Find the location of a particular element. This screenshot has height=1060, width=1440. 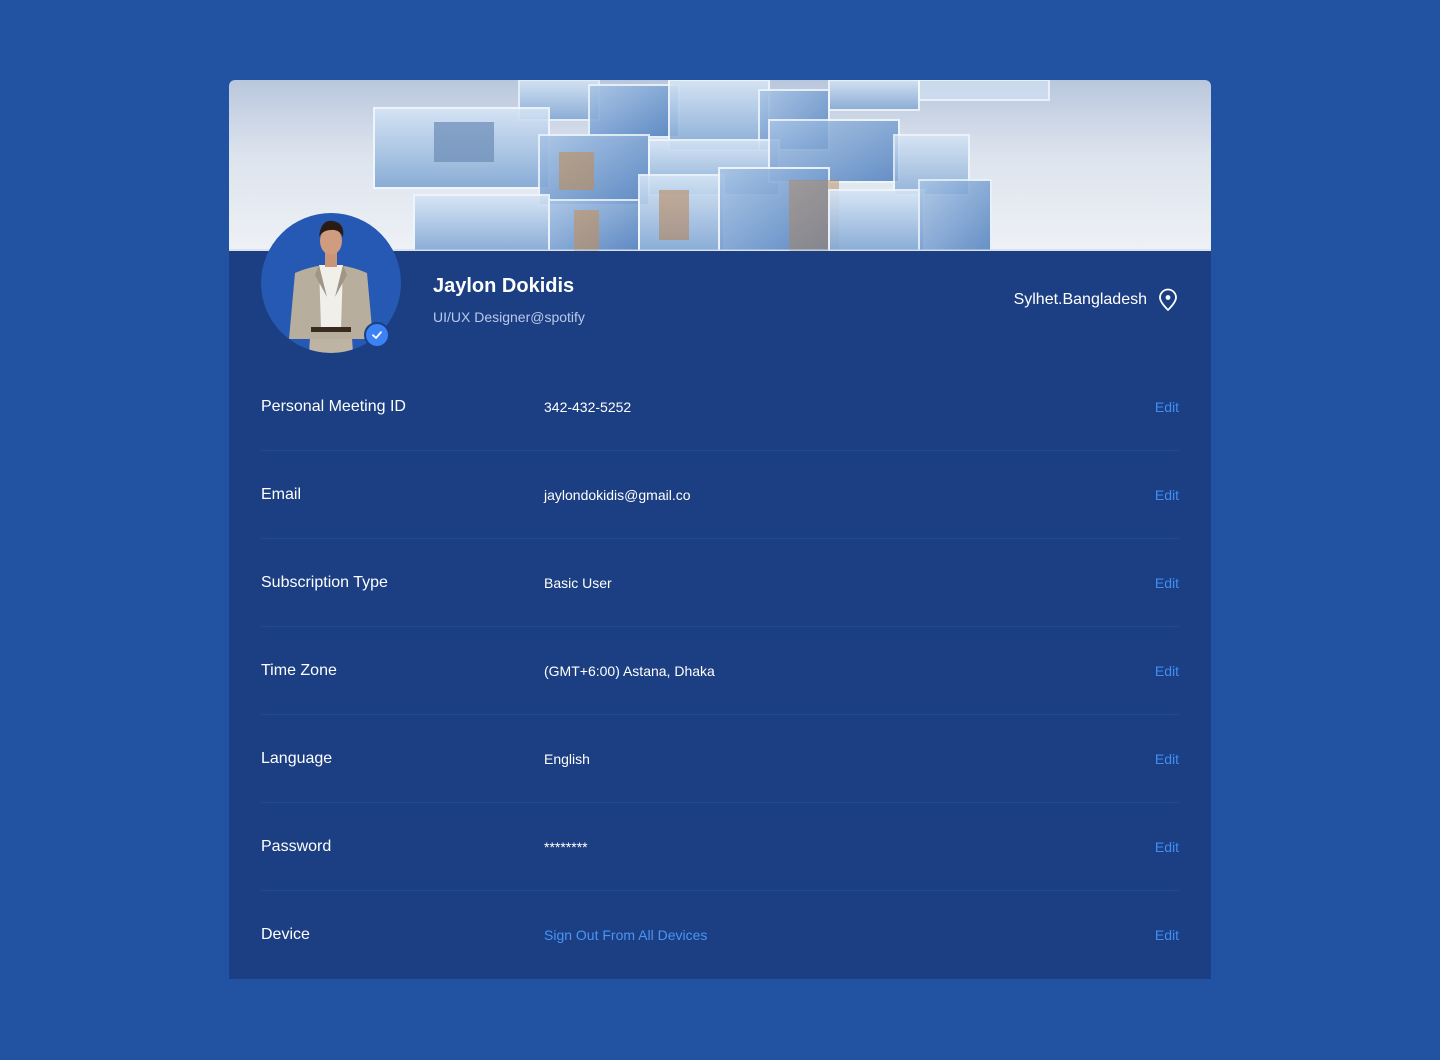

setting-value: 342-432-5252 is located at coordinates (588, 407).